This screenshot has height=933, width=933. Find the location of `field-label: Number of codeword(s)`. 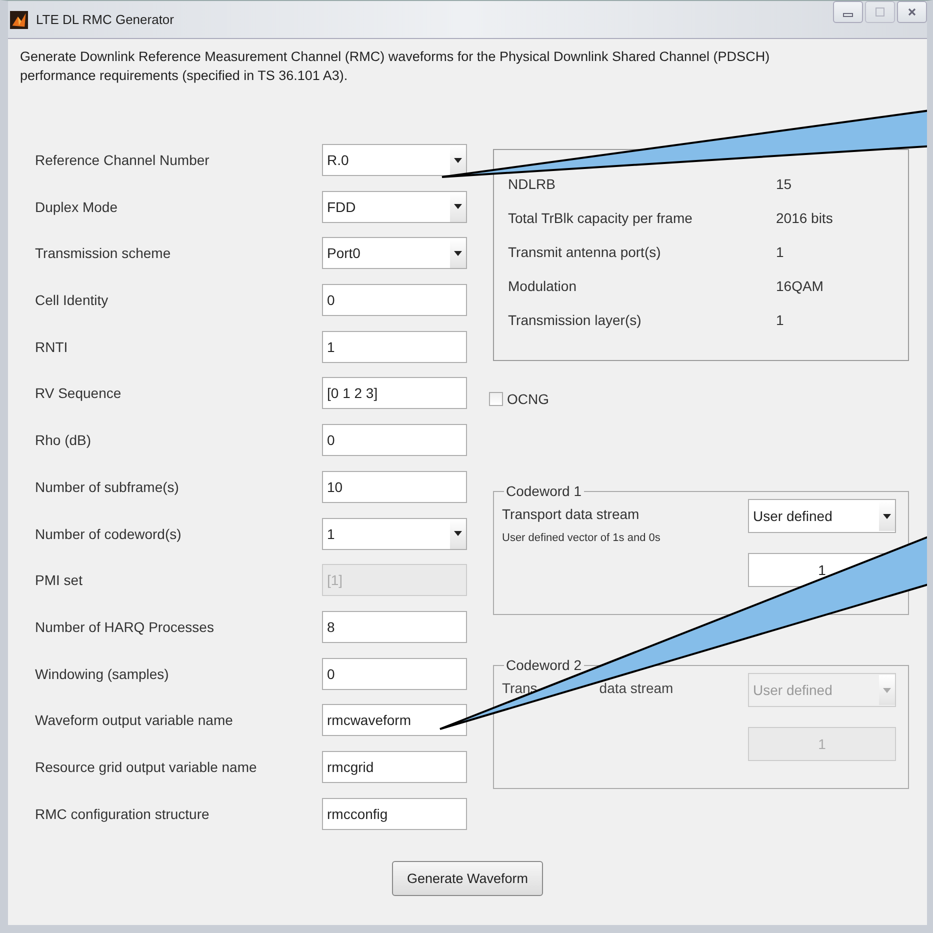

field-label: Number of codeword(s) is located at coordinates (108, 534).